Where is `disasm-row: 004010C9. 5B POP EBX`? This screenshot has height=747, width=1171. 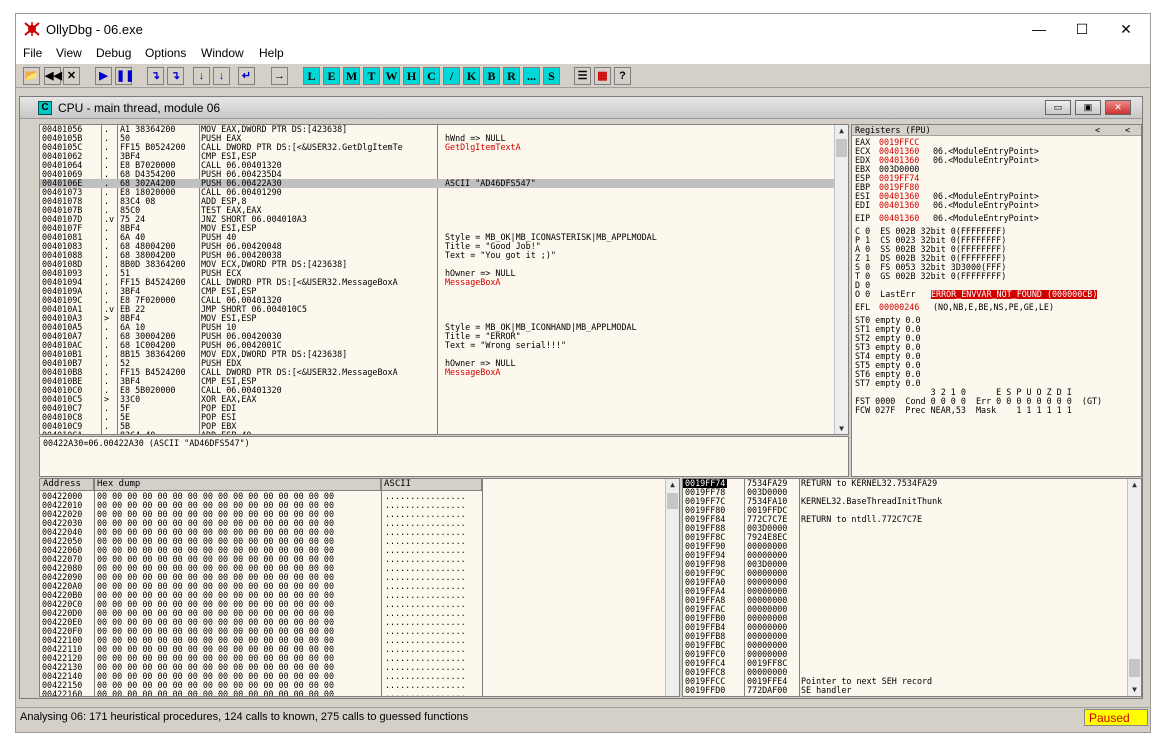
disasm-row: 004010C9. 5B POP EBX is located at coordinates (437, 426).